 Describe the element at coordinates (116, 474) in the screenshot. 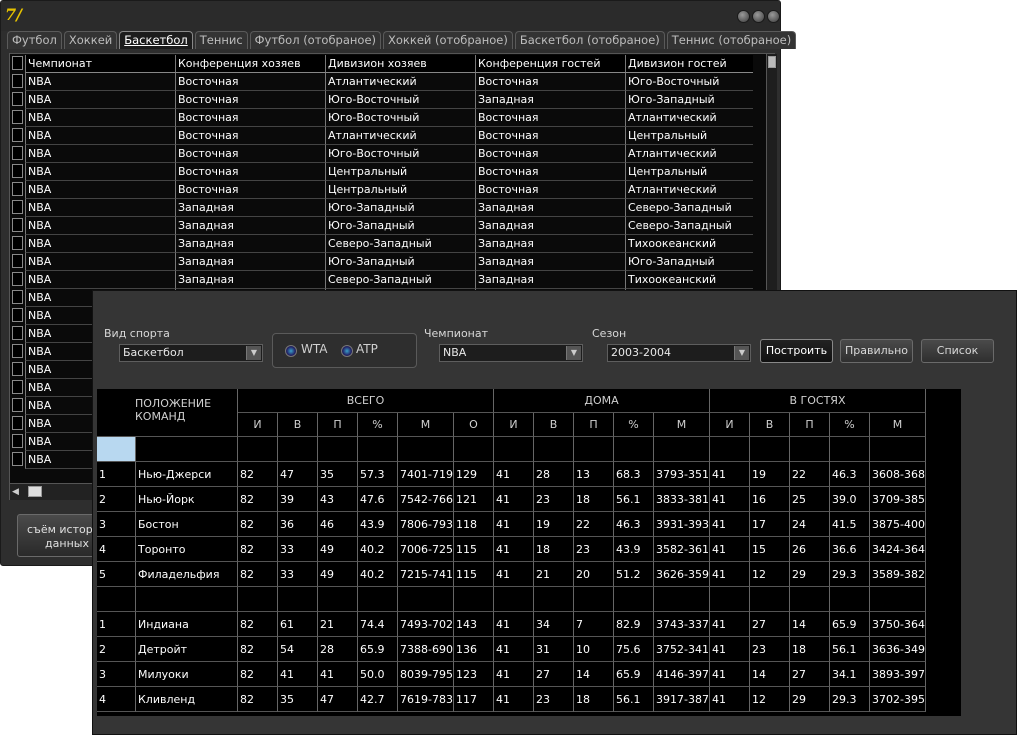

I see `table-cell: 1` at that location.